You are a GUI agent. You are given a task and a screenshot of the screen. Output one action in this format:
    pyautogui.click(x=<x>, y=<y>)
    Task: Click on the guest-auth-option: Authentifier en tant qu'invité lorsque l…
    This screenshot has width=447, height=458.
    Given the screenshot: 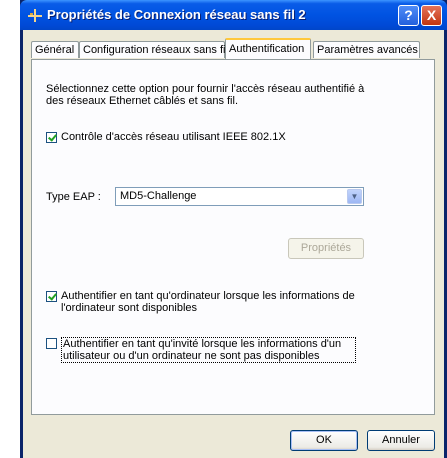 What is the action you would take?
    pyautogui.click(x=201, y=350)
    